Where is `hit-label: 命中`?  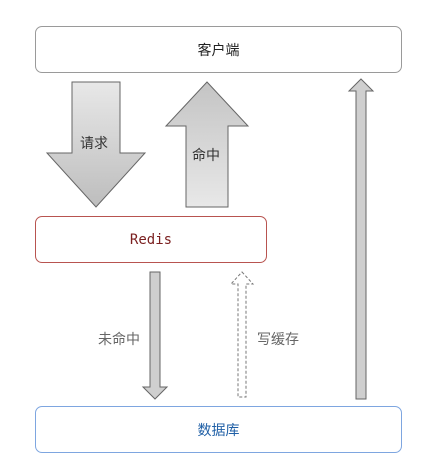 hit-label: 命中 is located at coordinates (206, 156).